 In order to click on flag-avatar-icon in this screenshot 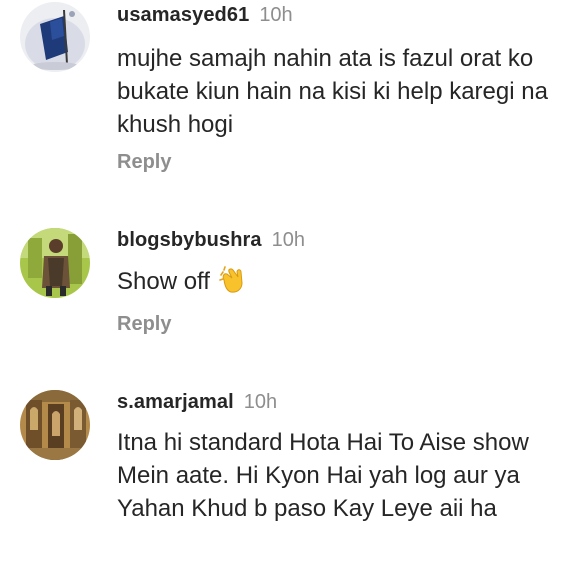, I will do `click(55, 37)`.